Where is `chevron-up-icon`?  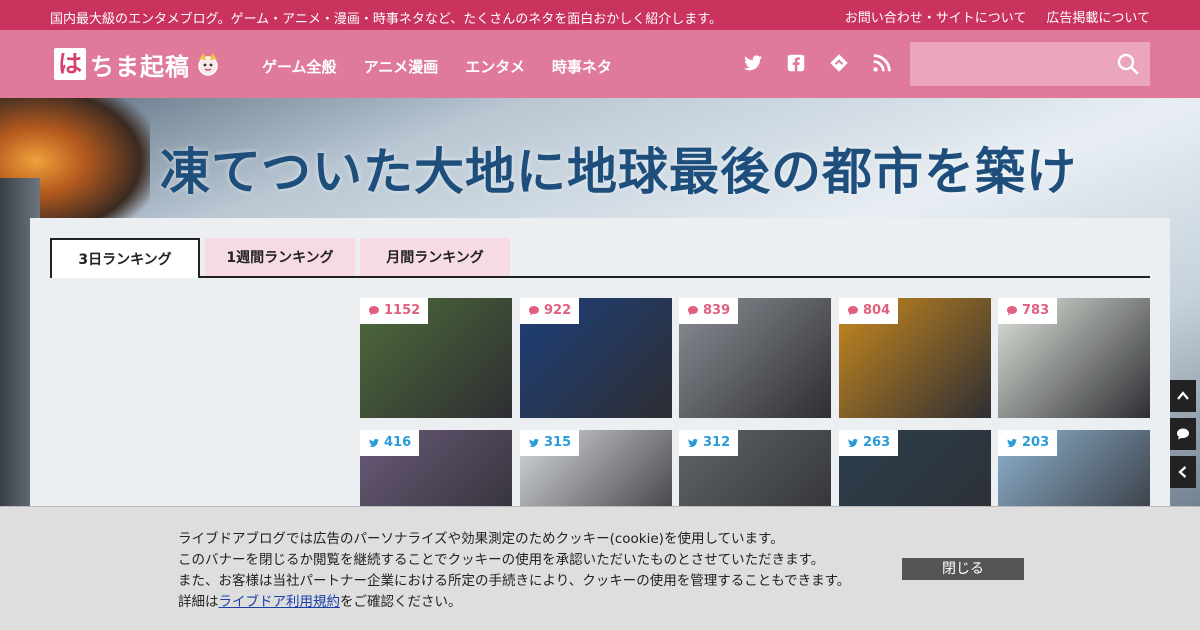
chevron-up-icon is located at coordinates (1183, 395).